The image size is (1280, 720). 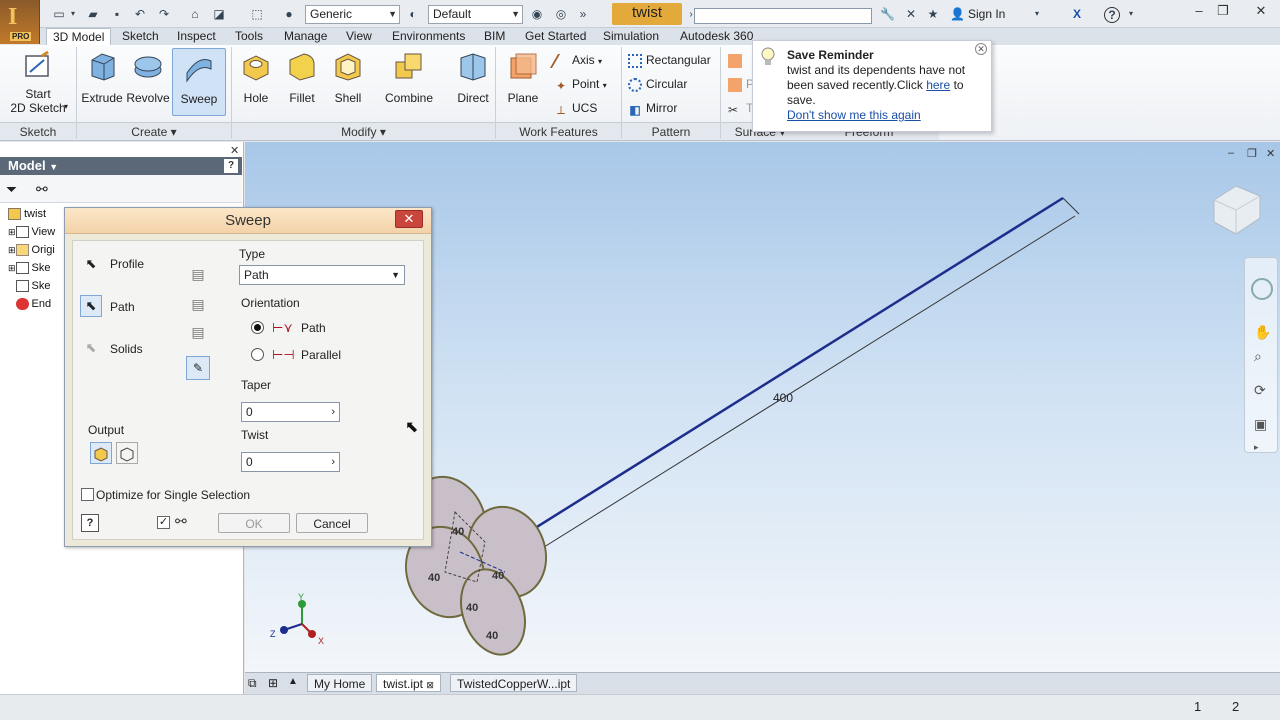 What do you see at coordinates (248, 221) in the screenshot?
I see `dialog-title: Sweep` at bounding box center [248, 221].